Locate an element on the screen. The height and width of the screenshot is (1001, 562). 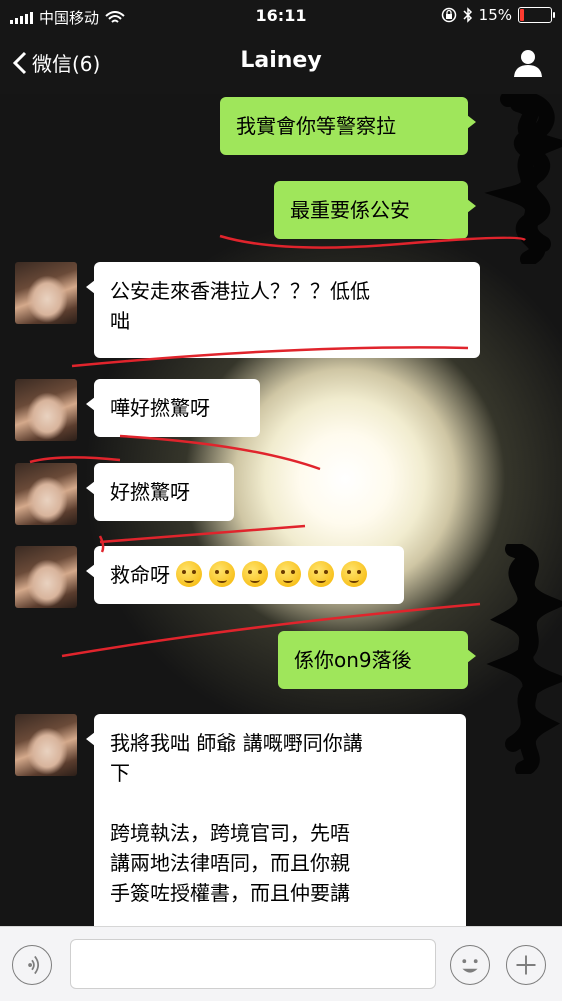
message-bubble-sent: 我實會你等警察拉 is located at coordinates (348, 126).